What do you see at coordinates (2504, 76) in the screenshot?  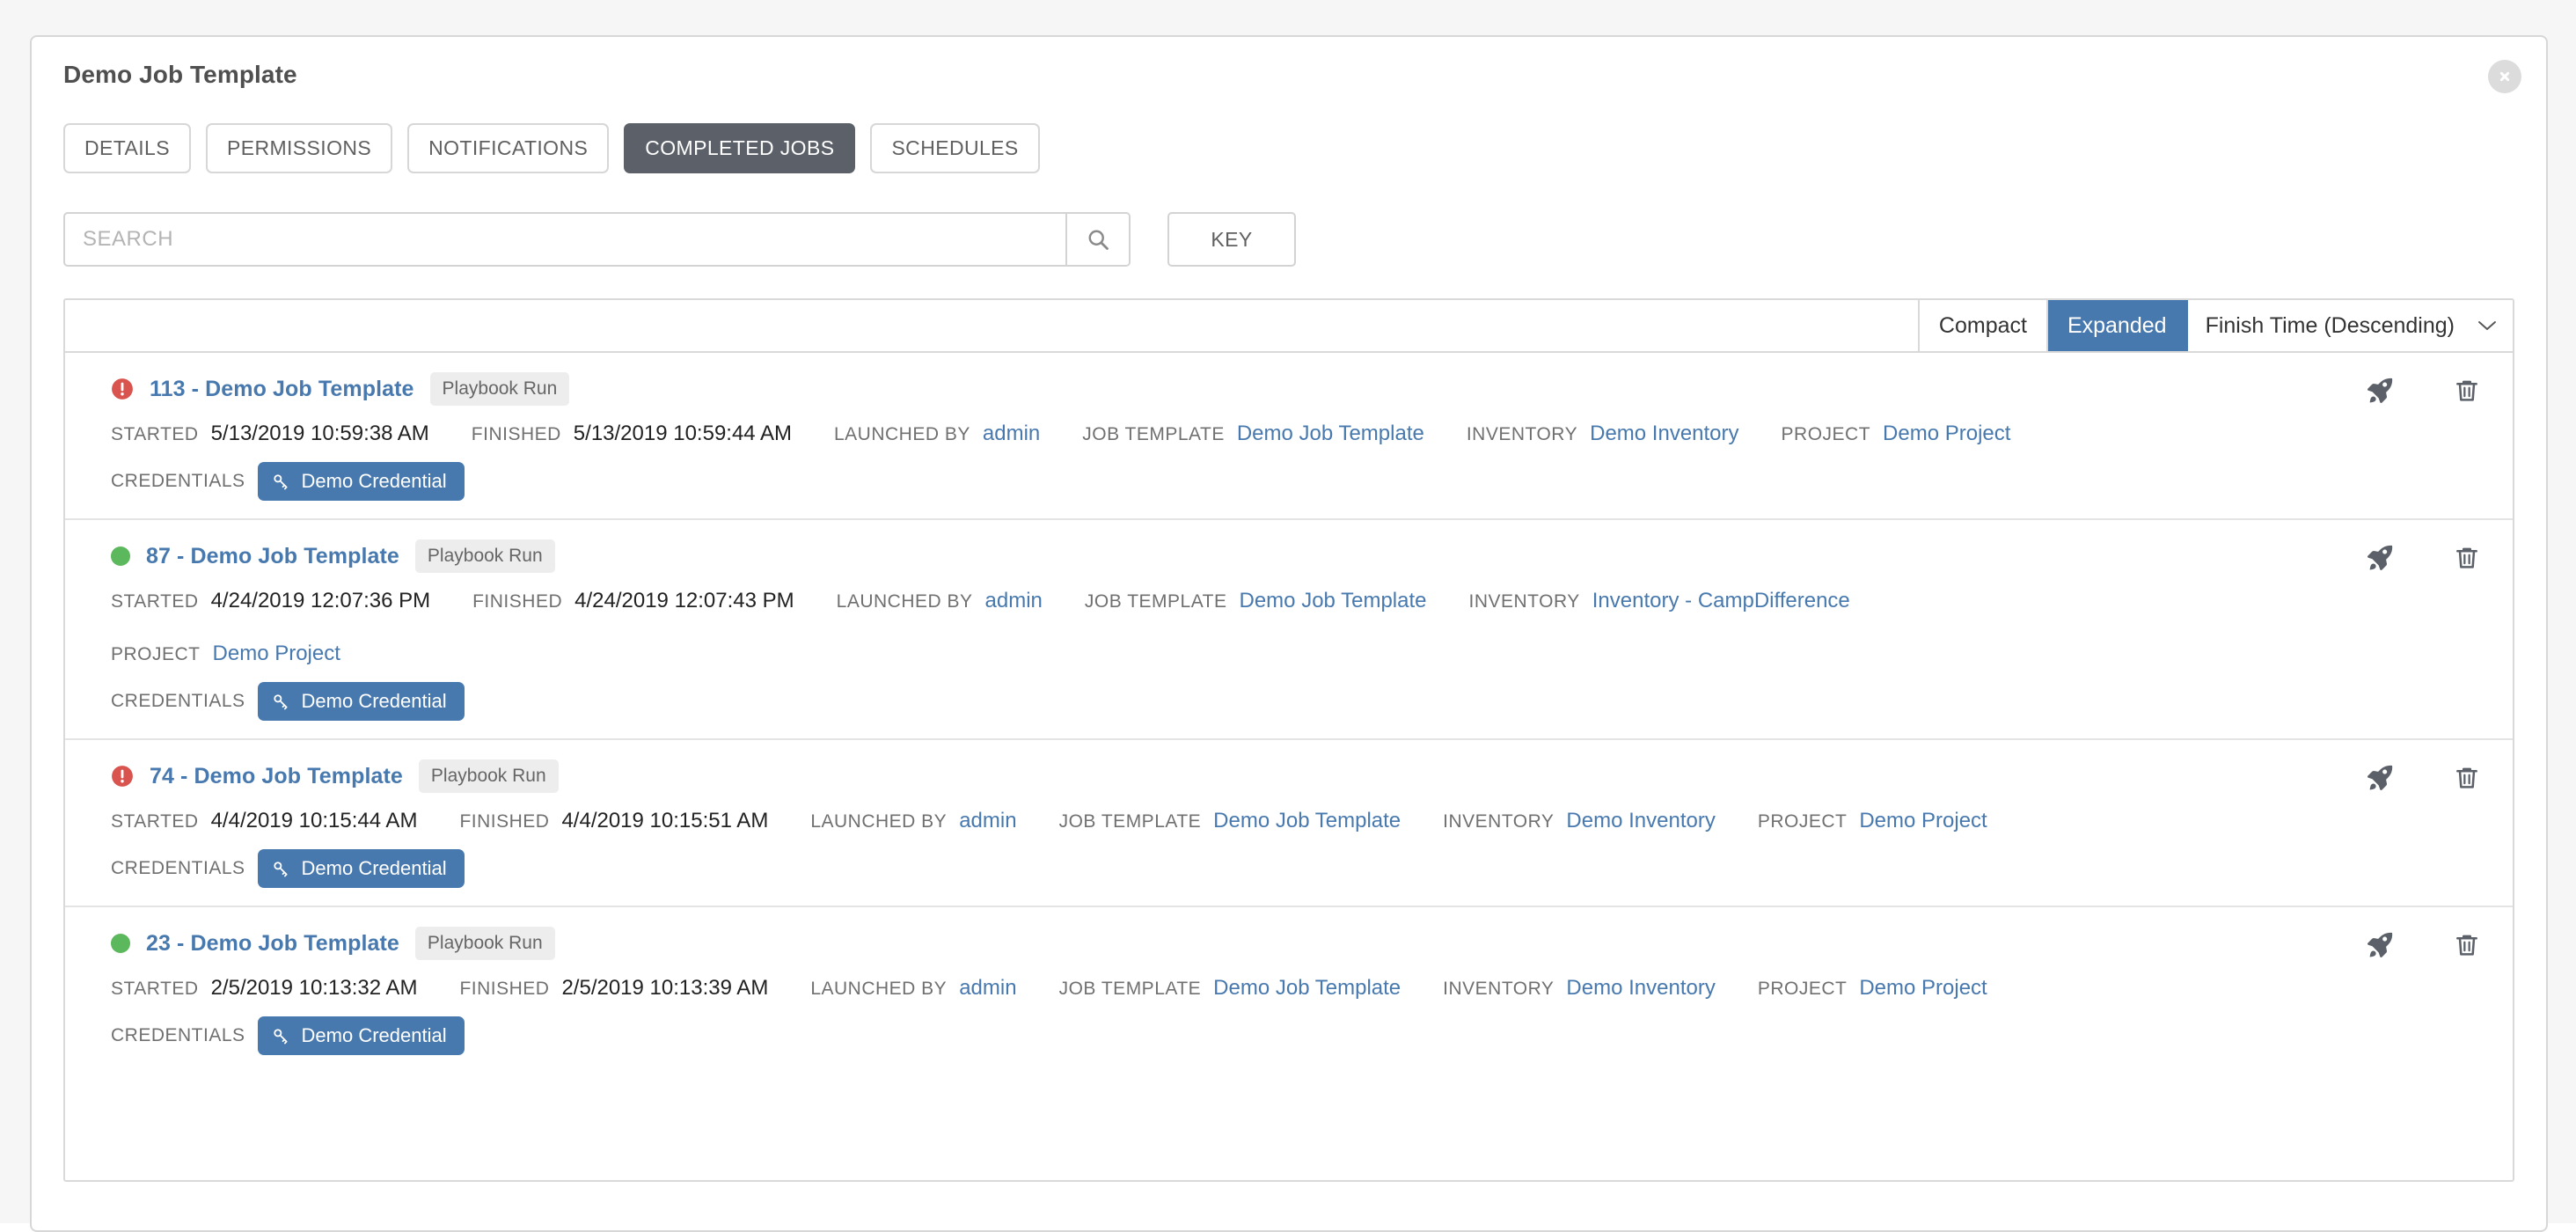 I see `close-icon` at bounding box center [2504, 76].